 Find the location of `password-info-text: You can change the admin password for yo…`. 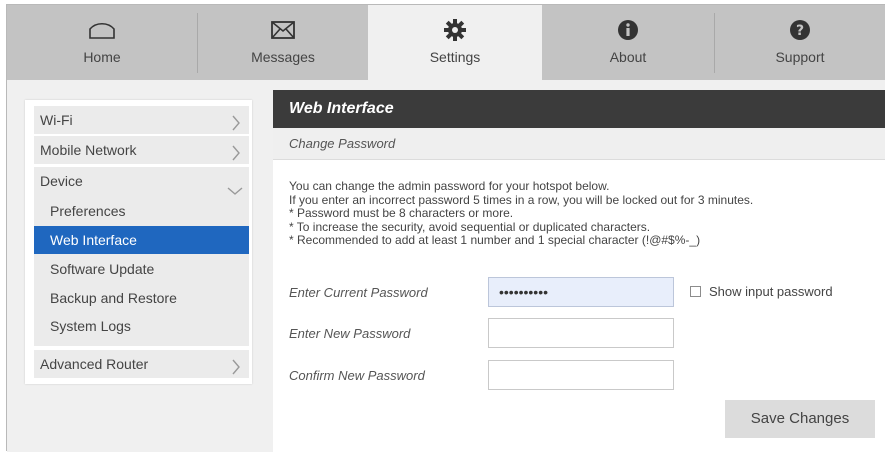

password-info-text: You can change the admin password for yo… is located at coordinates (584, 213).